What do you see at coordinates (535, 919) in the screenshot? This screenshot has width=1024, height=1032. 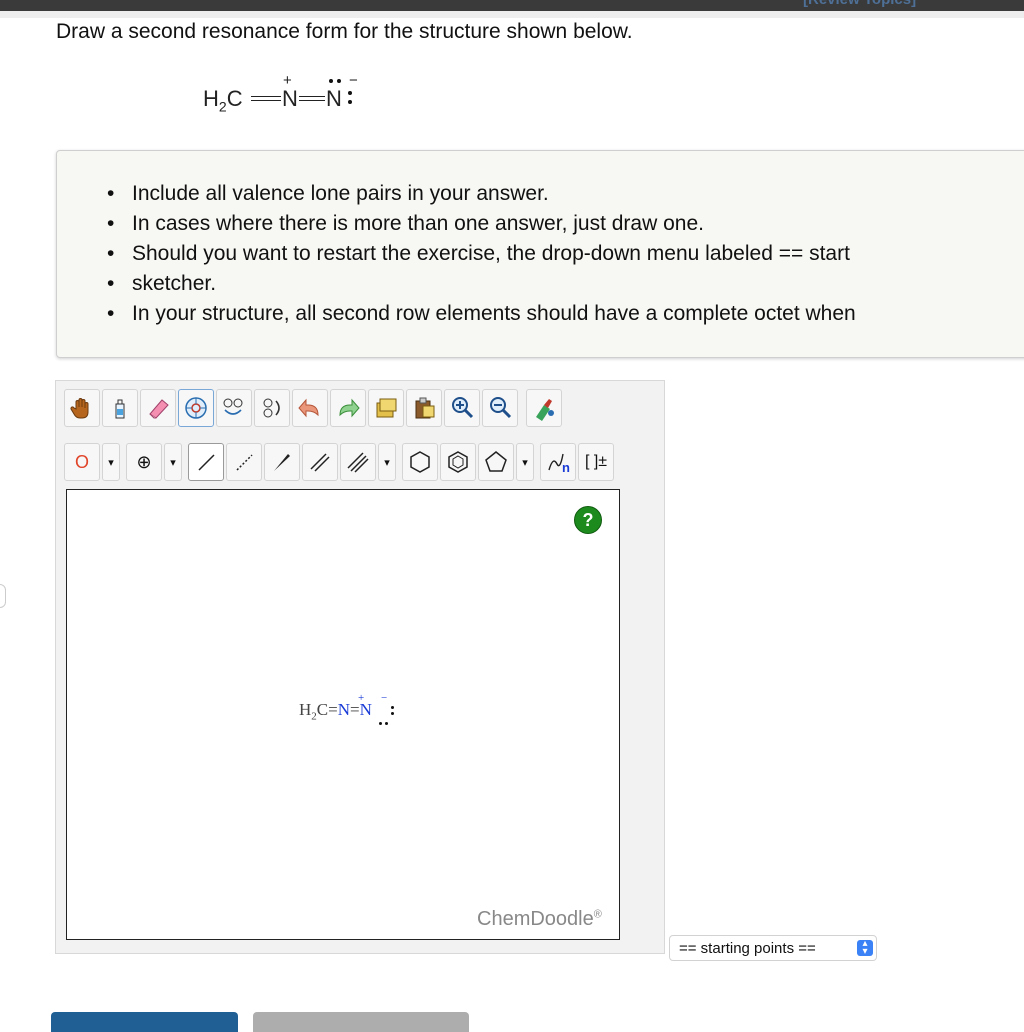 I see `watermark-text: ChemDoodle` at bounding box center [535, 919].